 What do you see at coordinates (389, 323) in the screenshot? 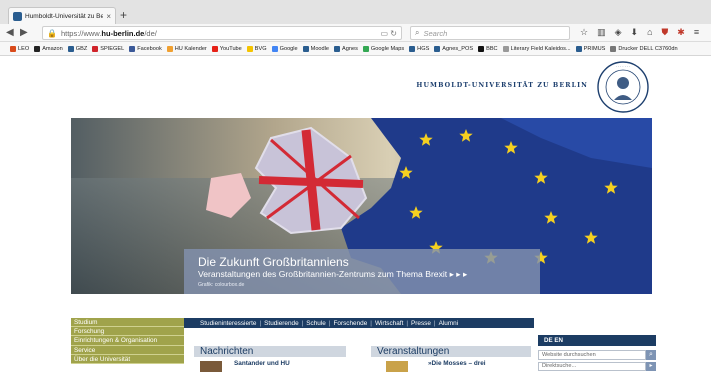
I see `audience-nav-link: Wirtschaft` at bounding box center [389, 323].